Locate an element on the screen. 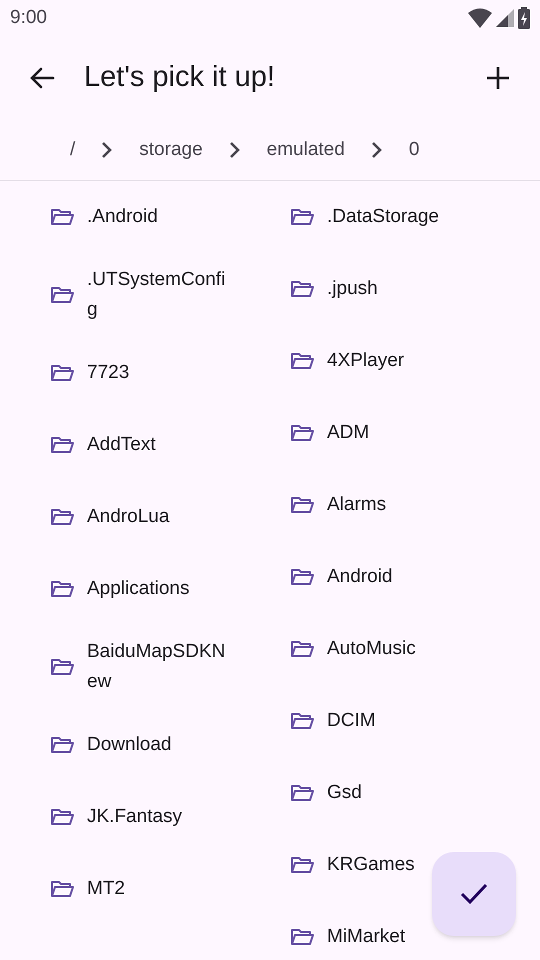  folder-name: Alarms is located at coordinates (356, 505).